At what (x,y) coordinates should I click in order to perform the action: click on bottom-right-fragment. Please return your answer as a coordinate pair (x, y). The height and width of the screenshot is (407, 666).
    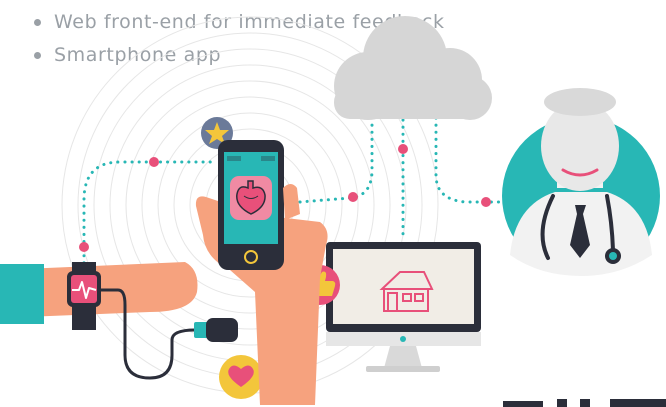
    Looking at the image, I should click on (584, 403).